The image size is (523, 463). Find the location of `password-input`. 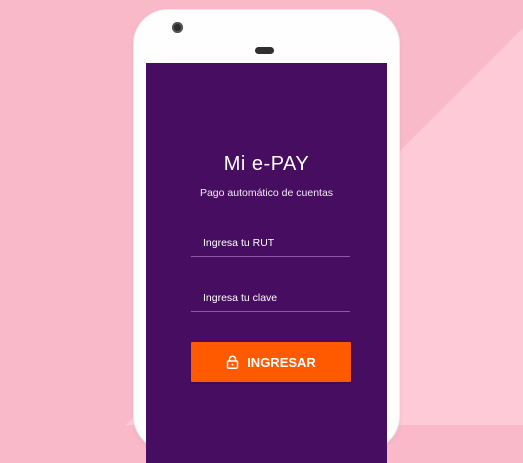

password-input is located at coordinates (270, 298).